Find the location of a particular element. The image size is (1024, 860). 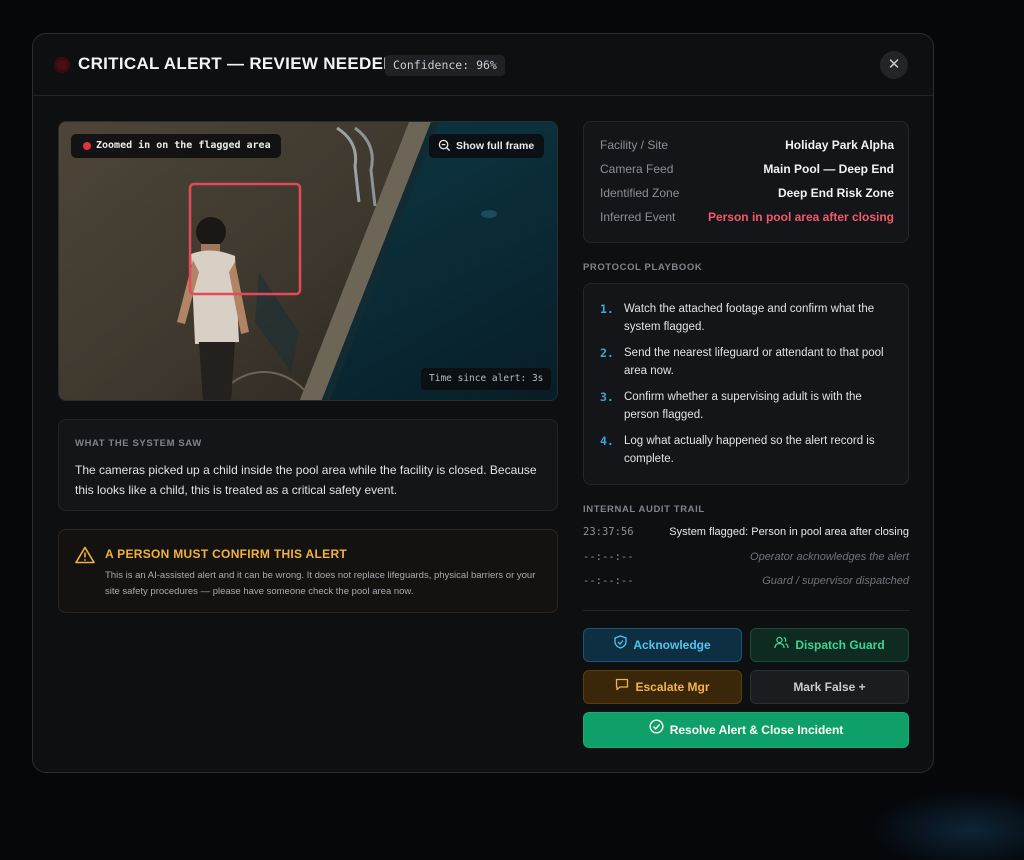

fact-key: Facility / Site is located at coordinates (634, 145).